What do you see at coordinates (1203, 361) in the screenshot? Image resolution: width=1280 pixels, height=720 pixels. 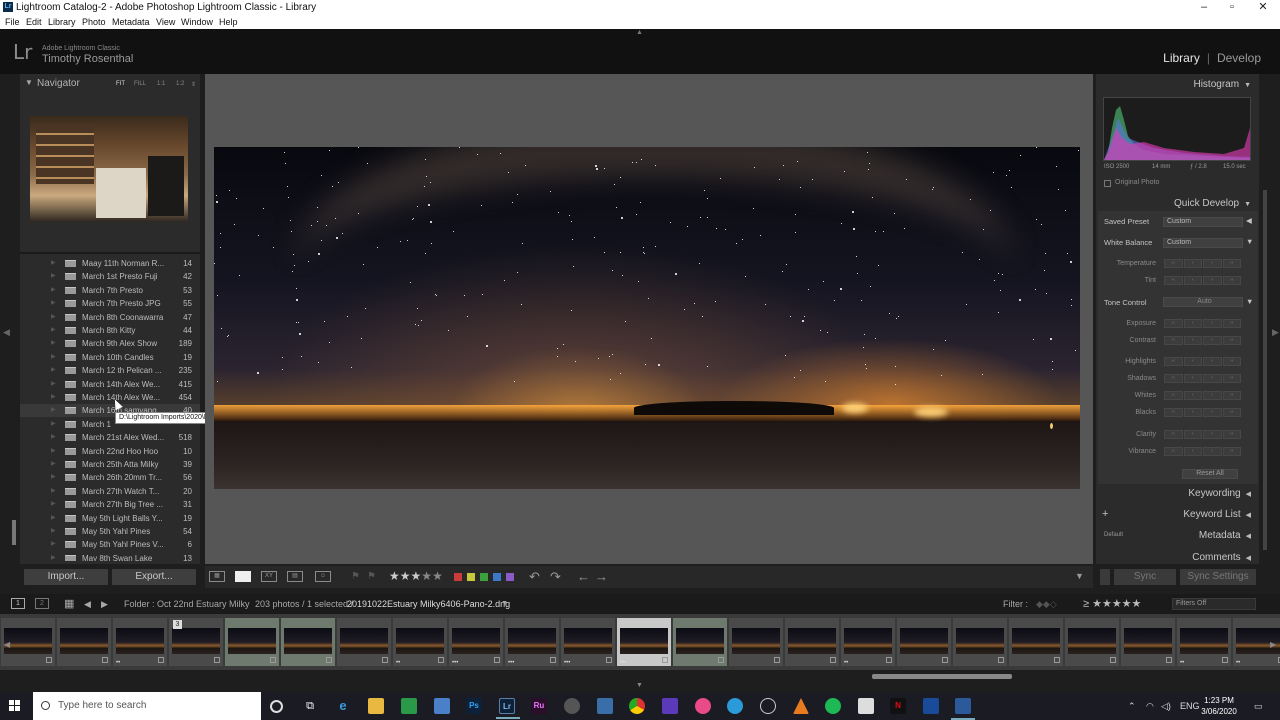 I see `highlights-buttons: ‹‹ ‹ › ››` at bounding box center [1203, 361].